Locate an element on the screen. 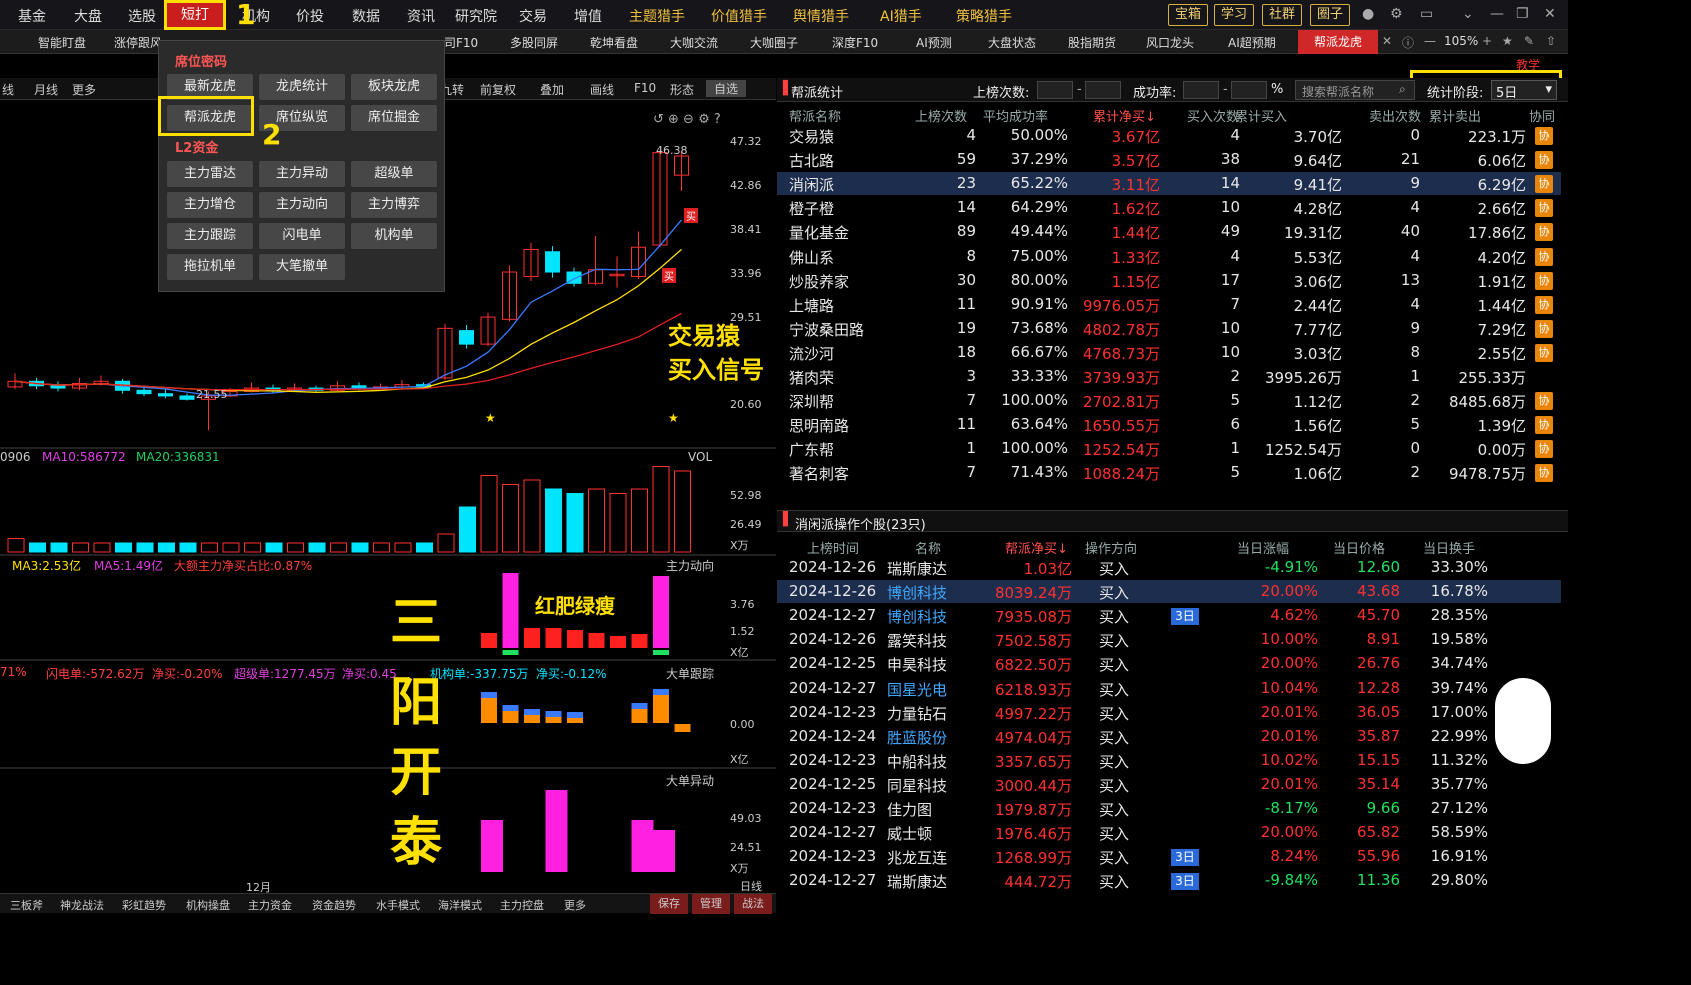 The width and height of the screenshot is (1691, 985). stock-name: 露笑科技 is located at coordinates (917, 640).